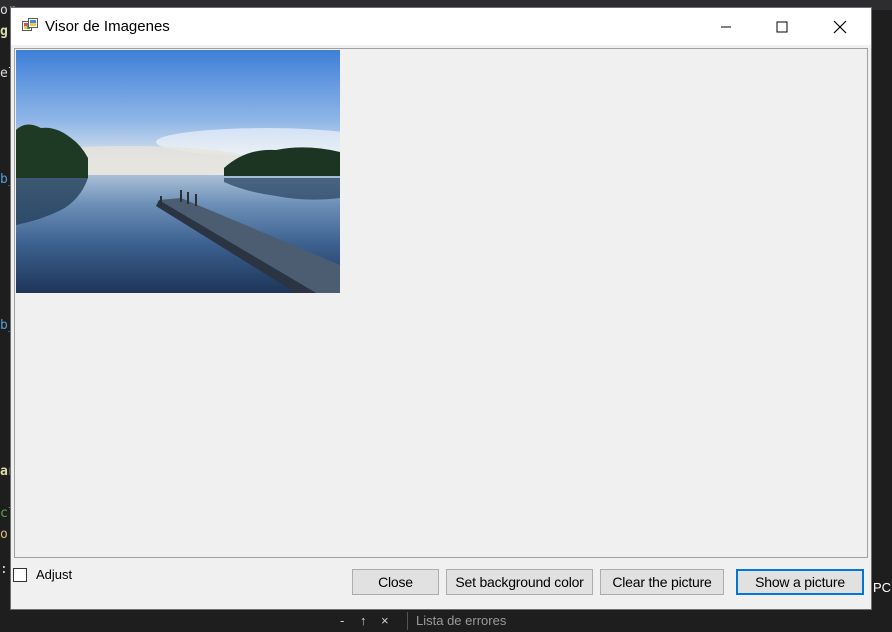 Image resolution: width=892 pixels, height=632 pixels. Describe the element at coordinates (4, 569) in the screenshot. I see `ide-code-fragment: :` at that location.